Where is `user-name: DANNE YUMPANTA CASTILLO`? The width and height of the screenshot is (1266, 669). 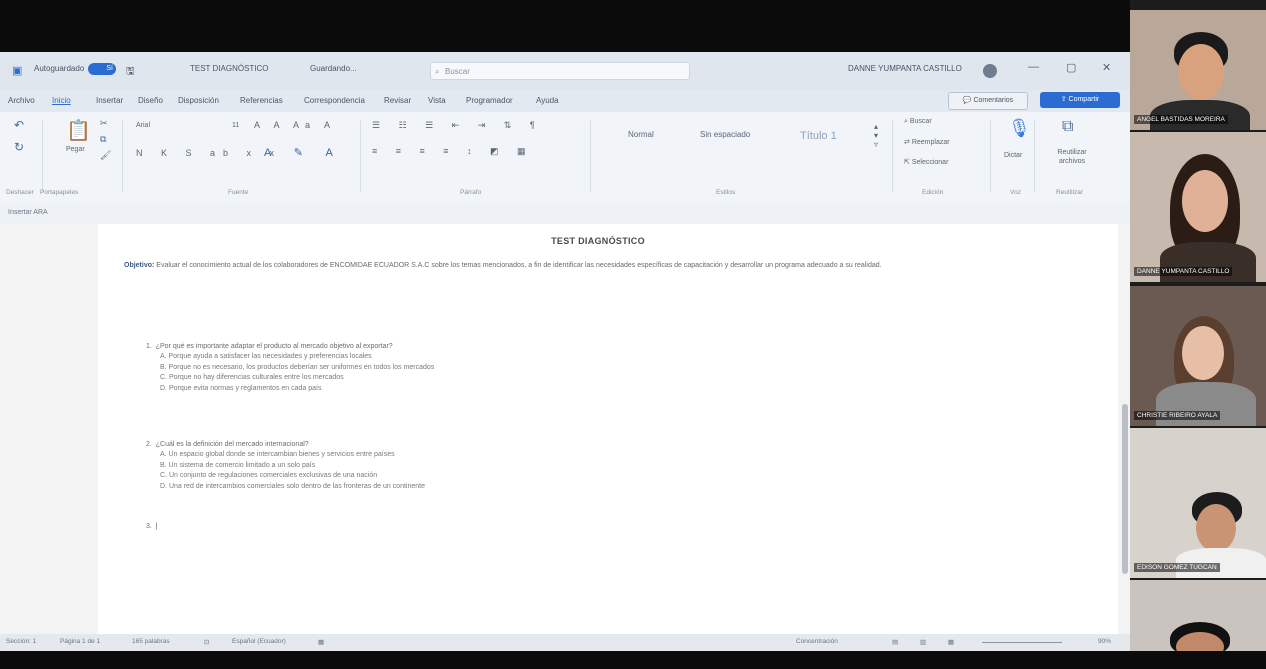
user-name: DANNE YUMPANTA CASTILLO is located at coordinates (905, 68).